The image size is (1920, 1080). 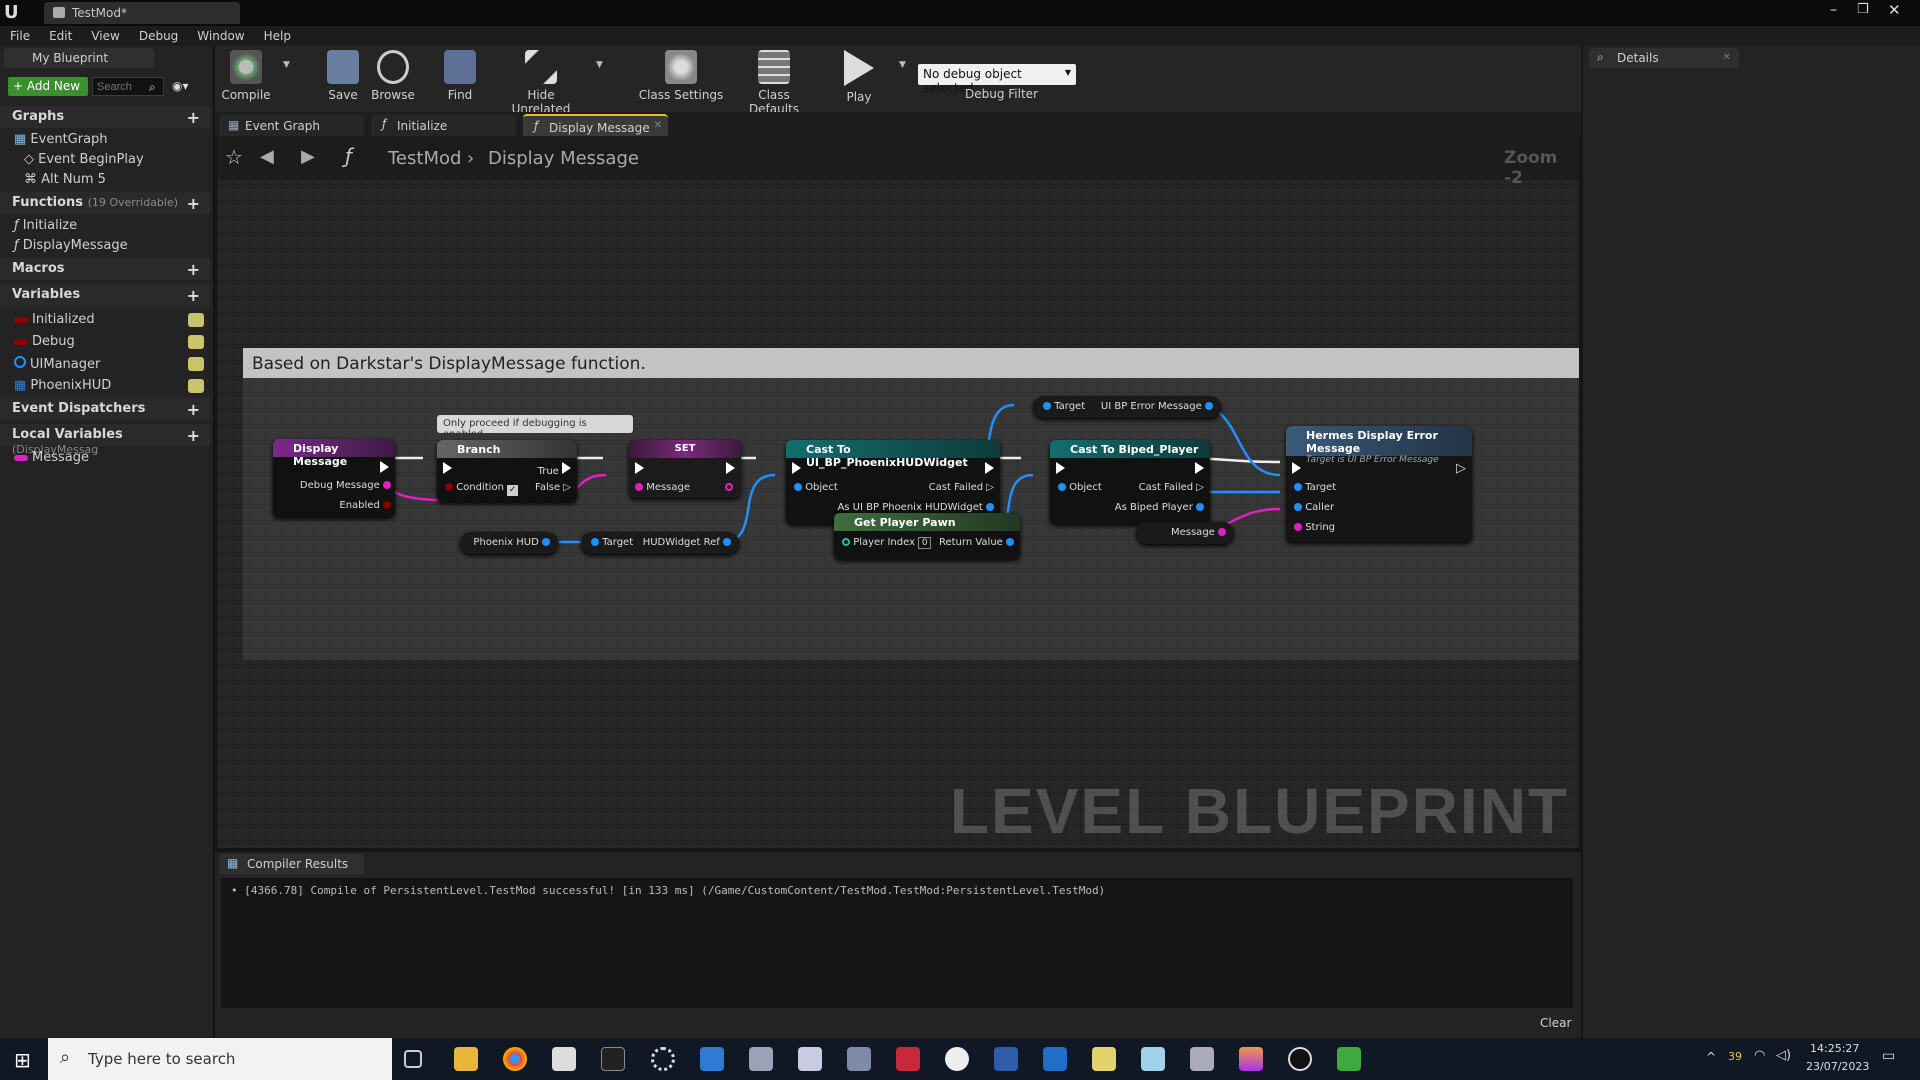 What do you see at coordinates (105, 269) in the screenshot?
I see `macros-header: Macros +` at bounding box center [105, 269].